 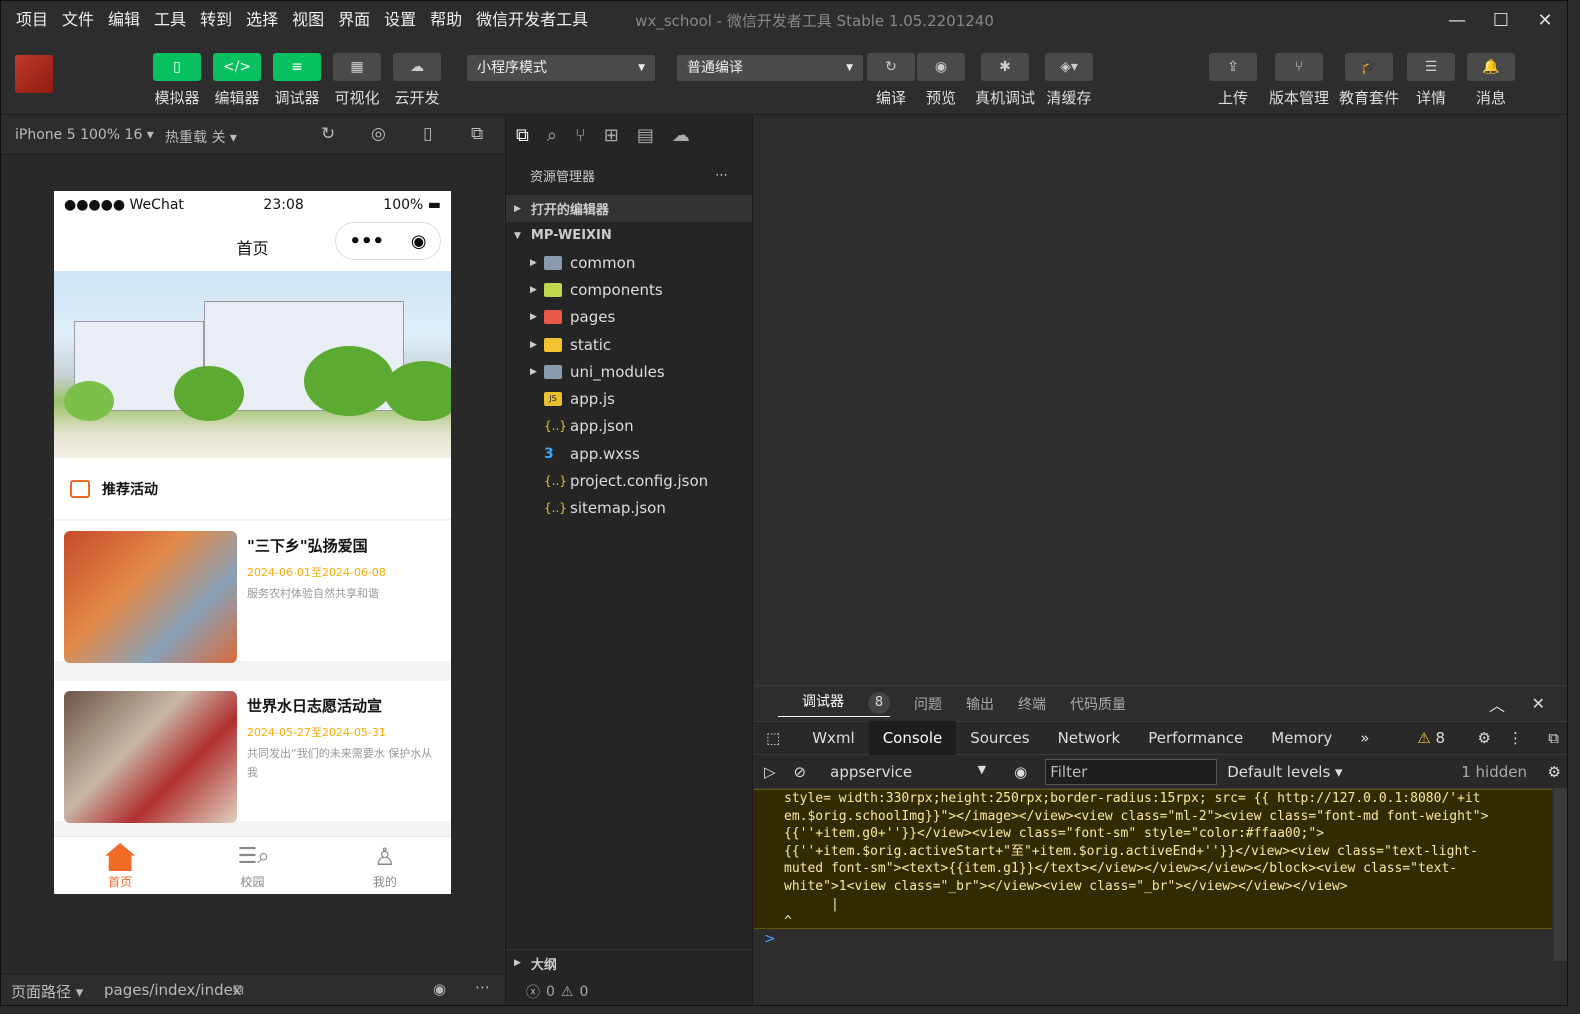 What do you see at coordinates (561, 68) in the screenshot?
I see `mode-select: 小程序模式 ▼` at bounding box center [561, 68].